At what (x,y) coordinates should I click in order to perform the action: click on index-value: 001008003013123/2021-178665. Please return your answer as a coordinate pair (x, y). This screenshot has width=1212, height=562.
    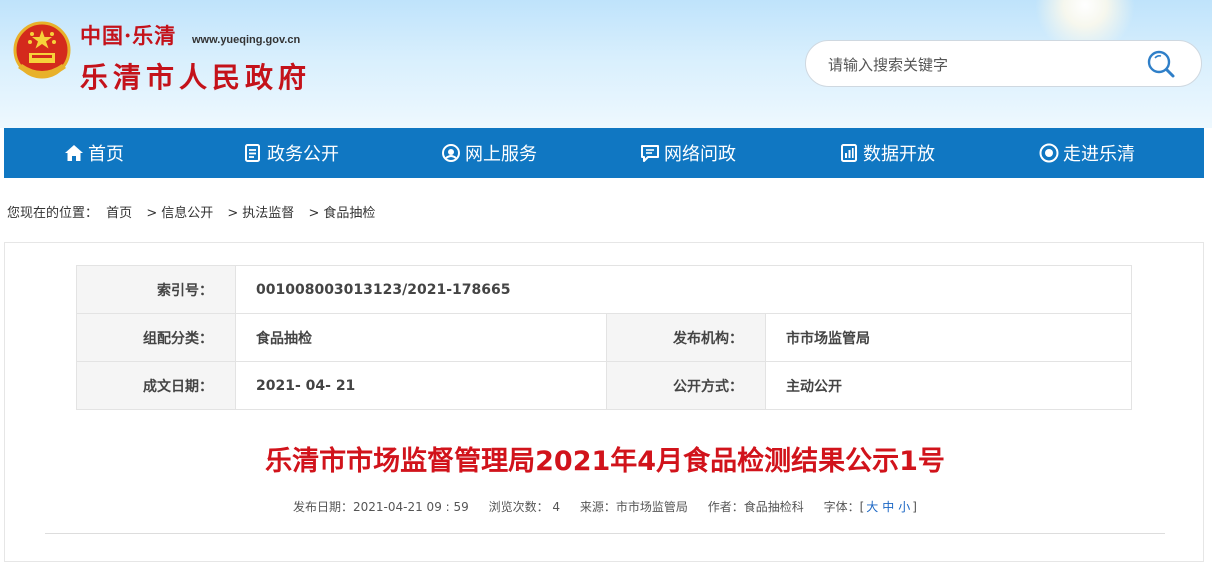
    Looking at the image, I should click on (683, 289).